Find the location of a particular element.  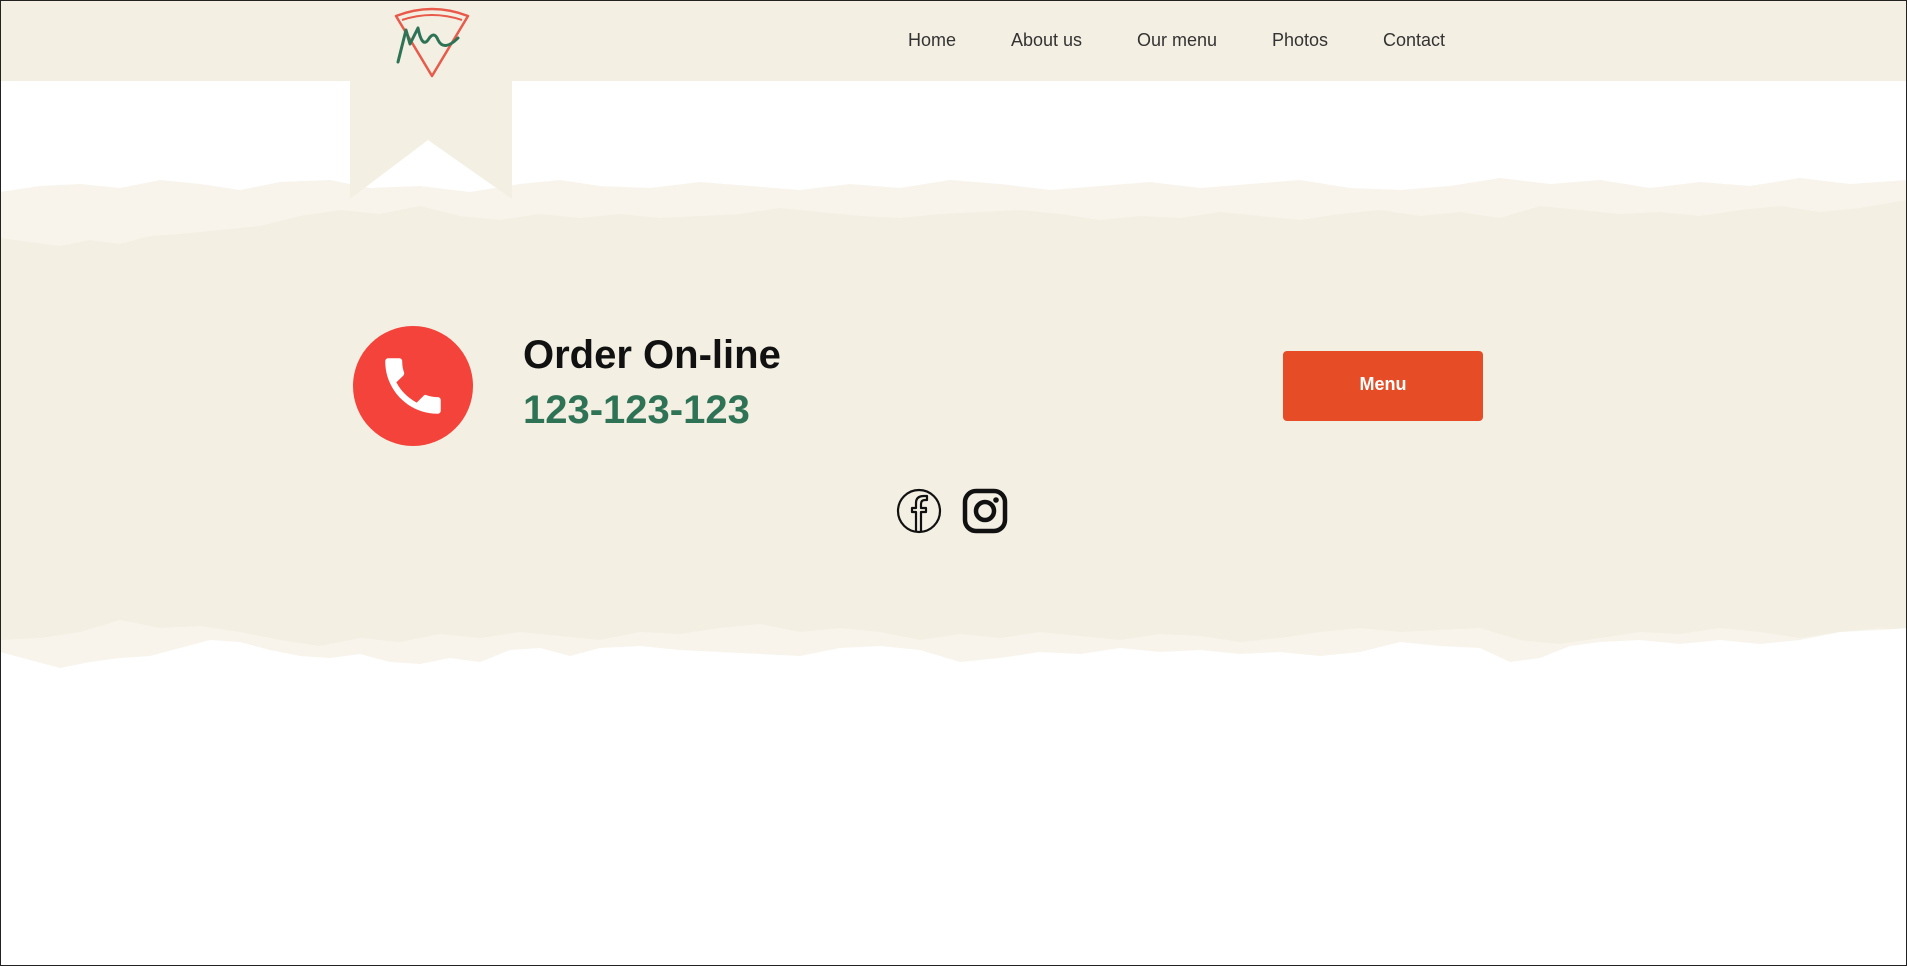

order-online-heading: Order On-line is located at coordinates (652, 355).